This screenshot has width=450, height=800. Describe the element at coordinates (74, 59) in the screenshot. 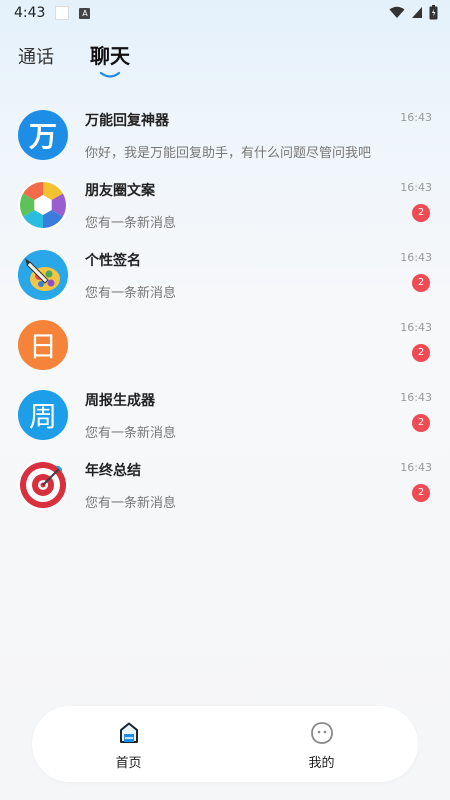

I see `top-tabs: 通话 聊天` at that location.